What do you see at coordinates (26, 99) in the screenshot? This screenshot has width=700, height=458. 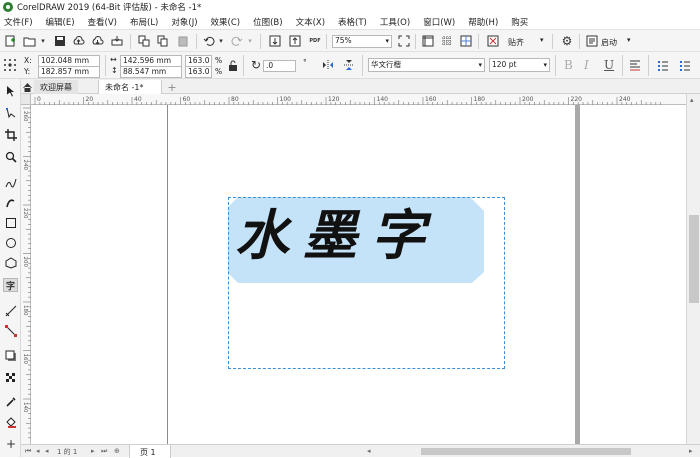 I see `ruler-origin-corner` at bounding box center [26, 99].